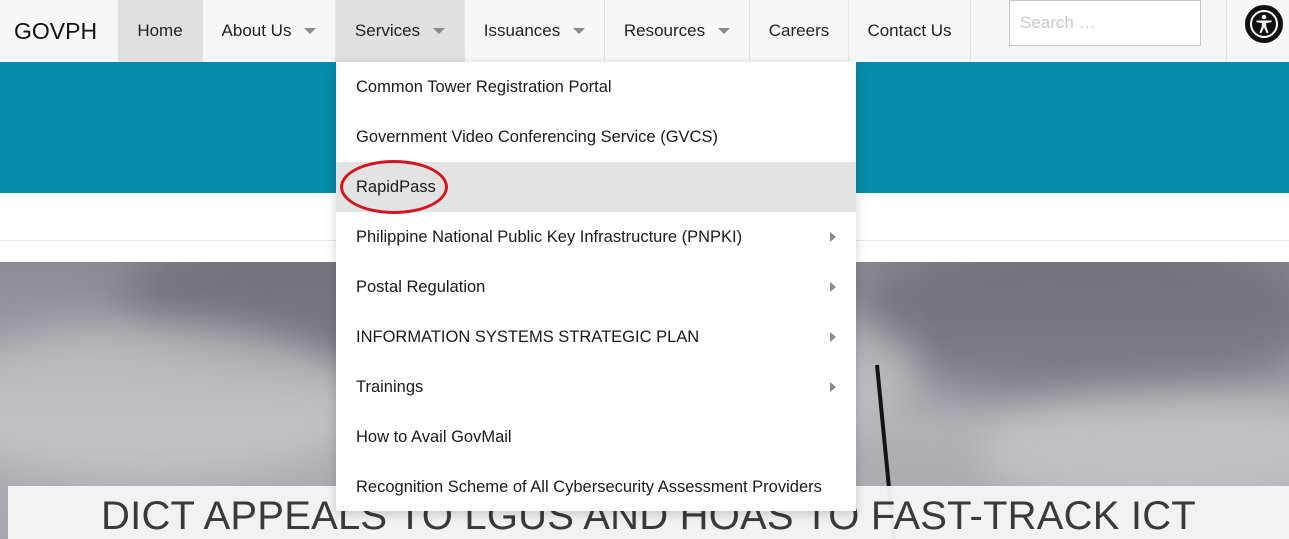 The height and width of the screenshot is (539, 1289). I want to click on menu-item-common-tower-registration-portal: Common Tower Registration Portal, so click(596, 87).